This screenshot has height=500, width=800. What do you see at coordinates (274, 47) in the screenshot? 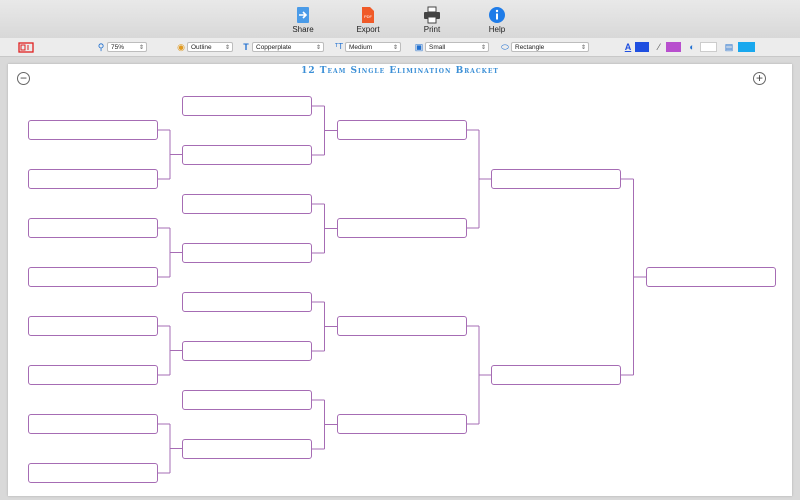
I see `font-value: Copperplate` at bounding box center [274, 47].